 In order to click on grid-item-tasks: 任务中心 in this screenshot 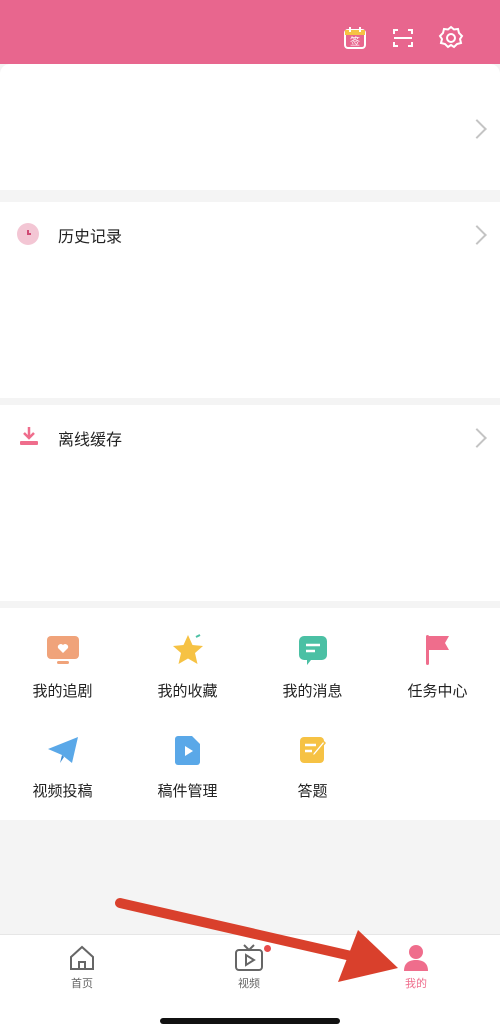, I will do `click(437, 665)`.